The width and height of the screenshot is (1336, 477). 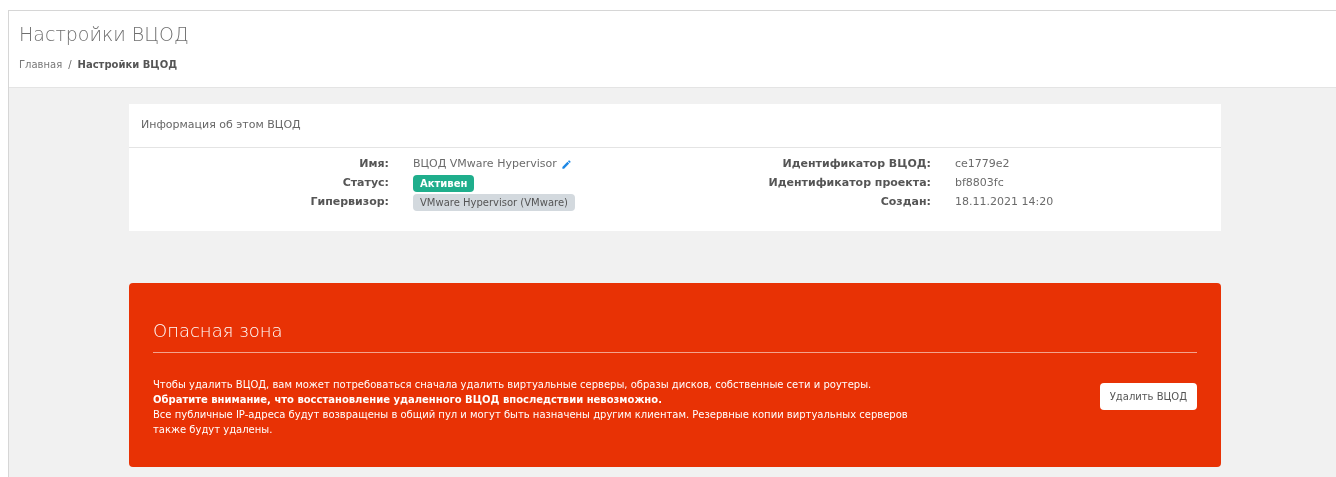 What do you see at coordinates (531, 422) in the screenshot?
I see `paragraph: Все публичные IP-адреса будут возвращены в общий пул и могут быть назначены другим клиентам. Резервные копии виртуальных серверов также будут удалены.` at bounding box center [531, 422].